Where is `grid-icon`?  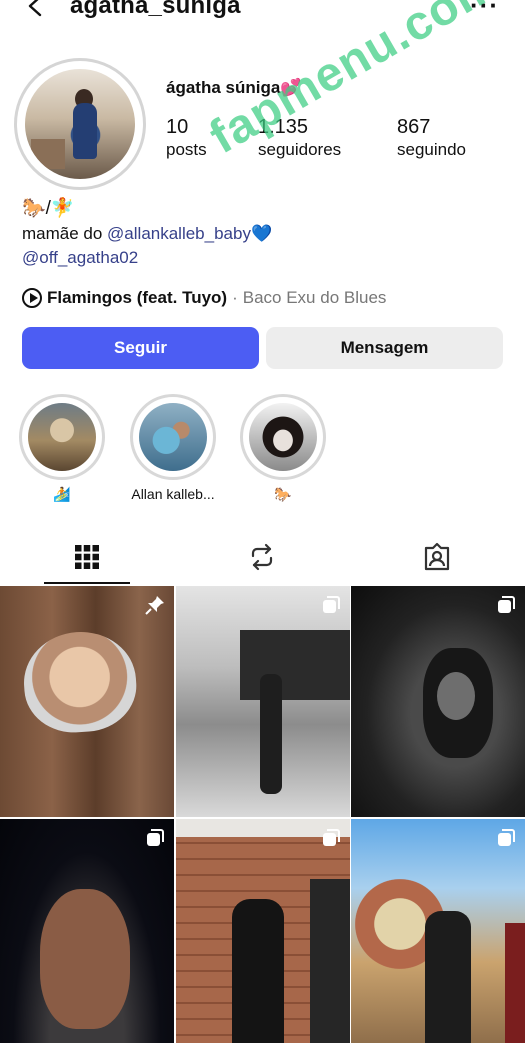 grid-icon is located at coordinates (87, 557).